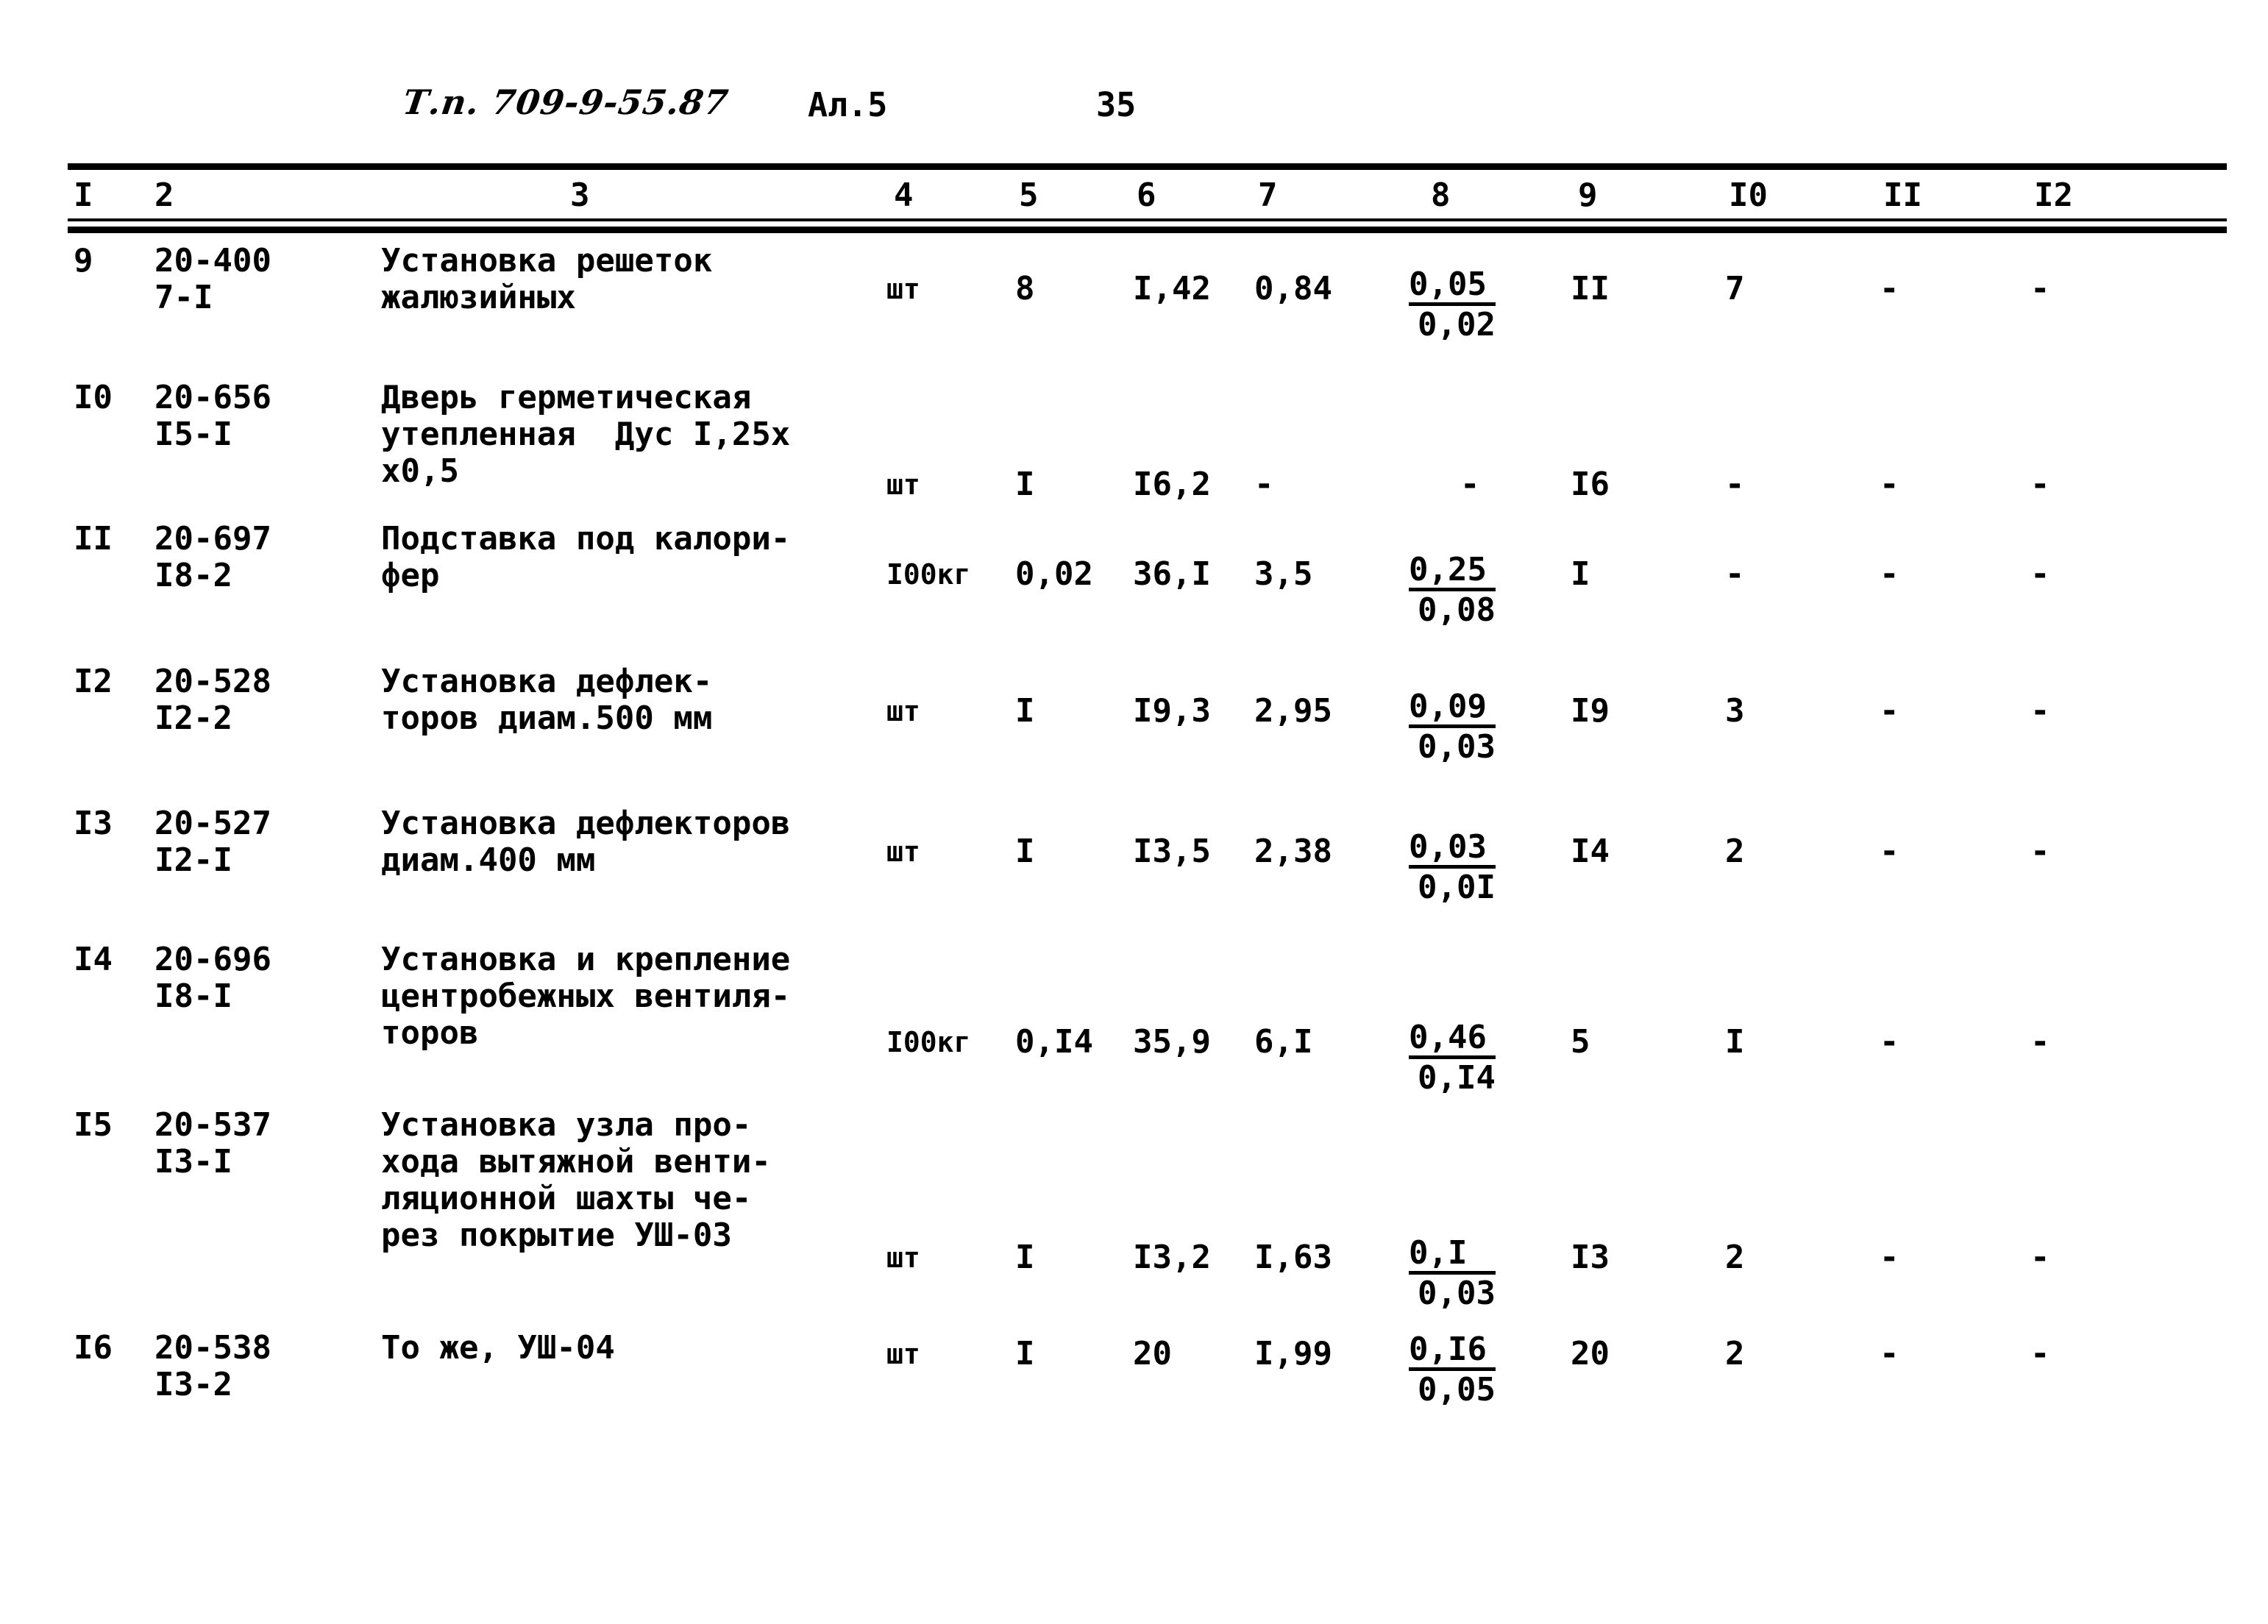 The image size is (2268, 1624). Describe the element at coordinates (1283, 1042) in the screenshot. I see `row-value-7: 6,I` at that location.